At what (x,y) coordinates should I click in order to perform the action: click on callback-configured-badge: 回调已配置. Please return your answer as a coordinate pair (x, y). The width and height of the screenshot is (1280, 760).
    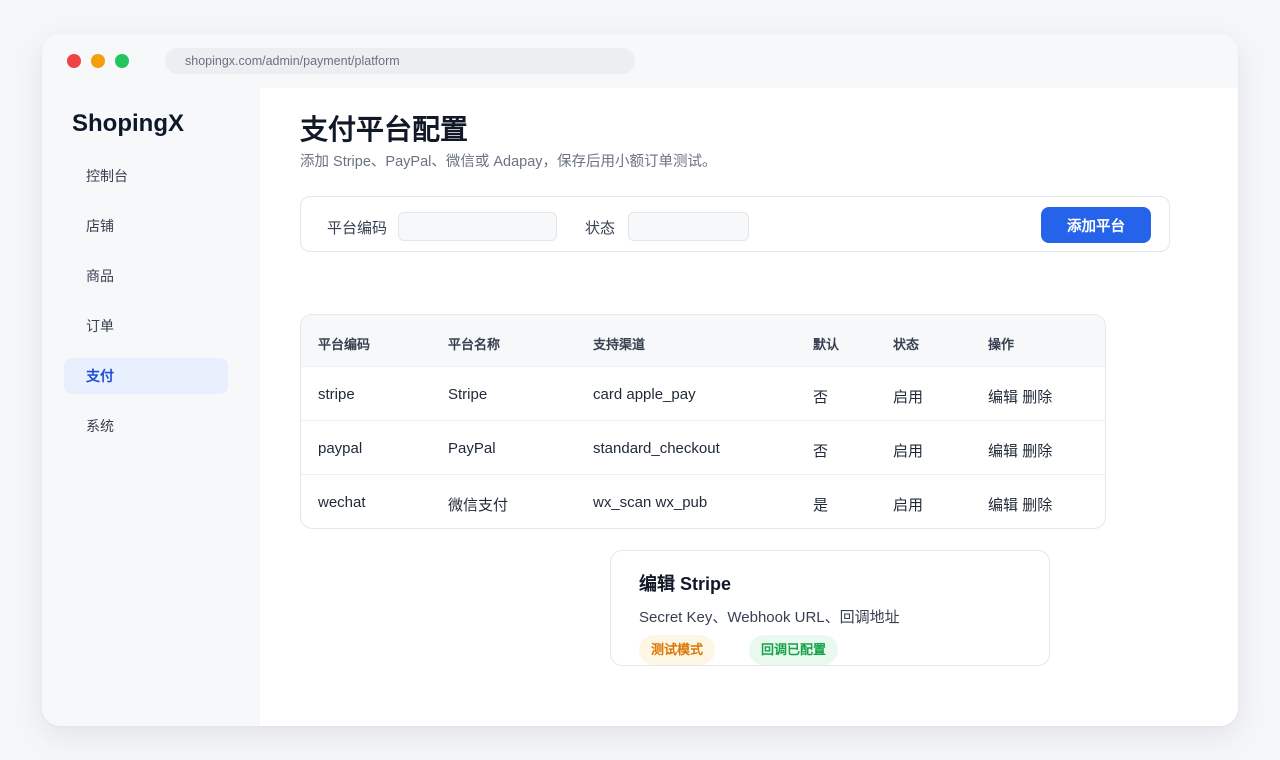
    Looking at the image, I should click on (794, 650).